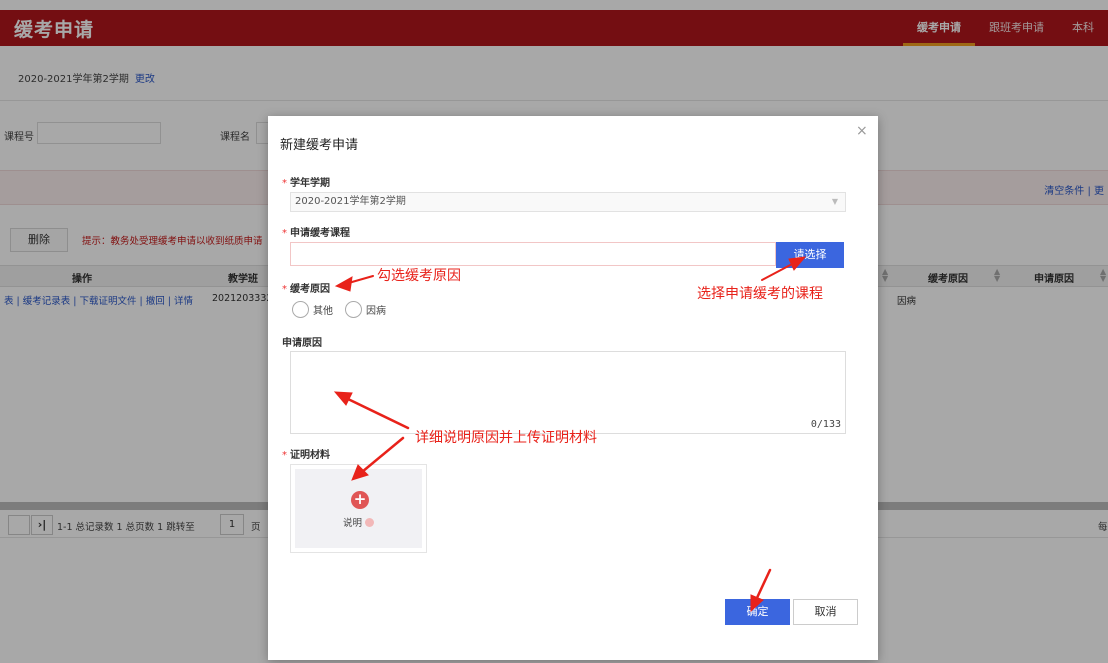  I want to click on apply-reason-textarea: 0/133, so click(568, 392).